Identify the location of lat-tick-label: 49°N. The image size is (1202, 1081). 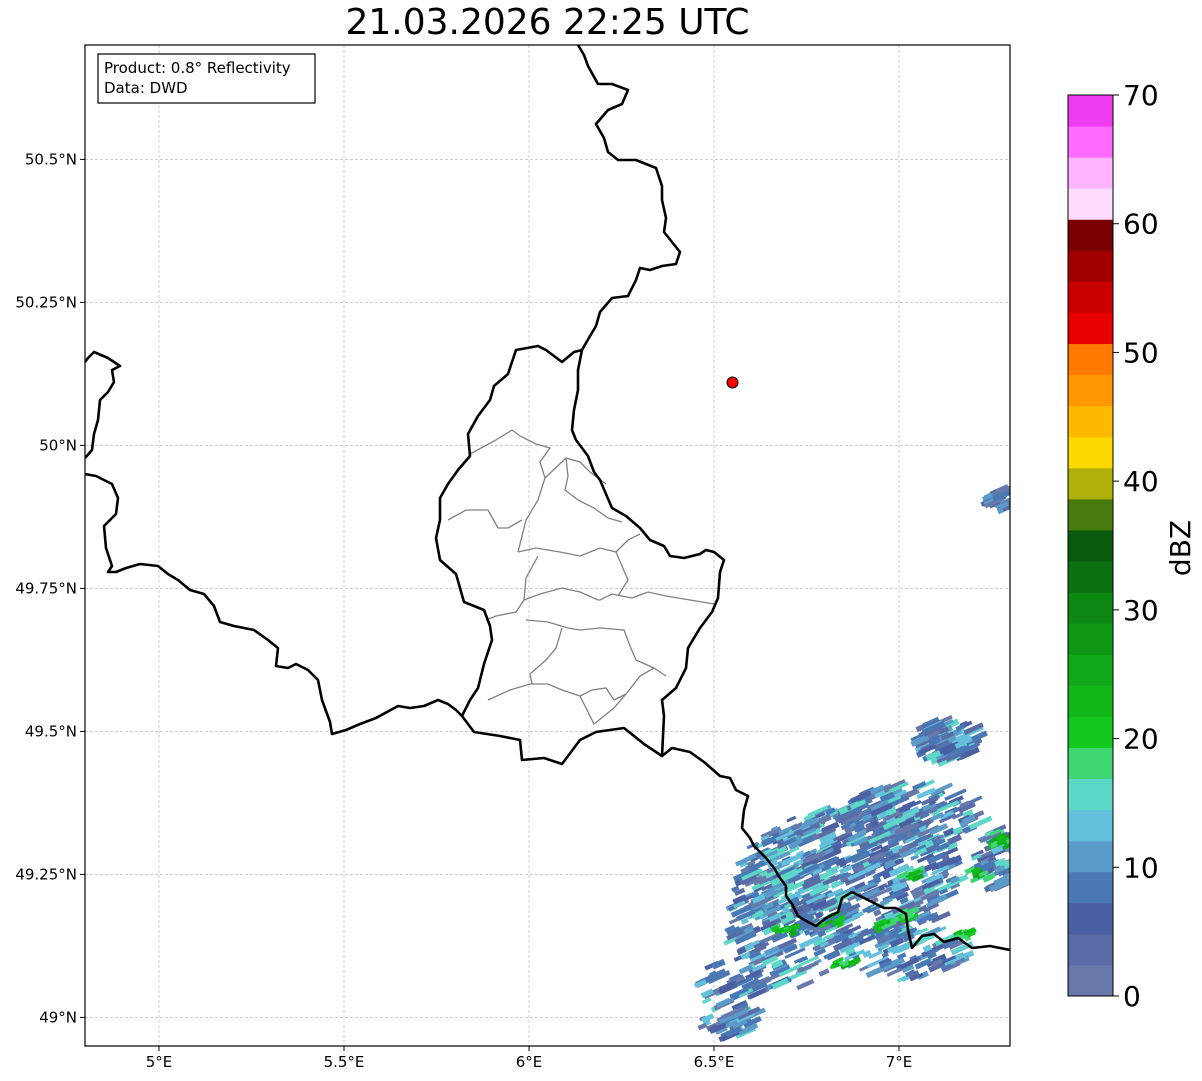
(58, 1017).